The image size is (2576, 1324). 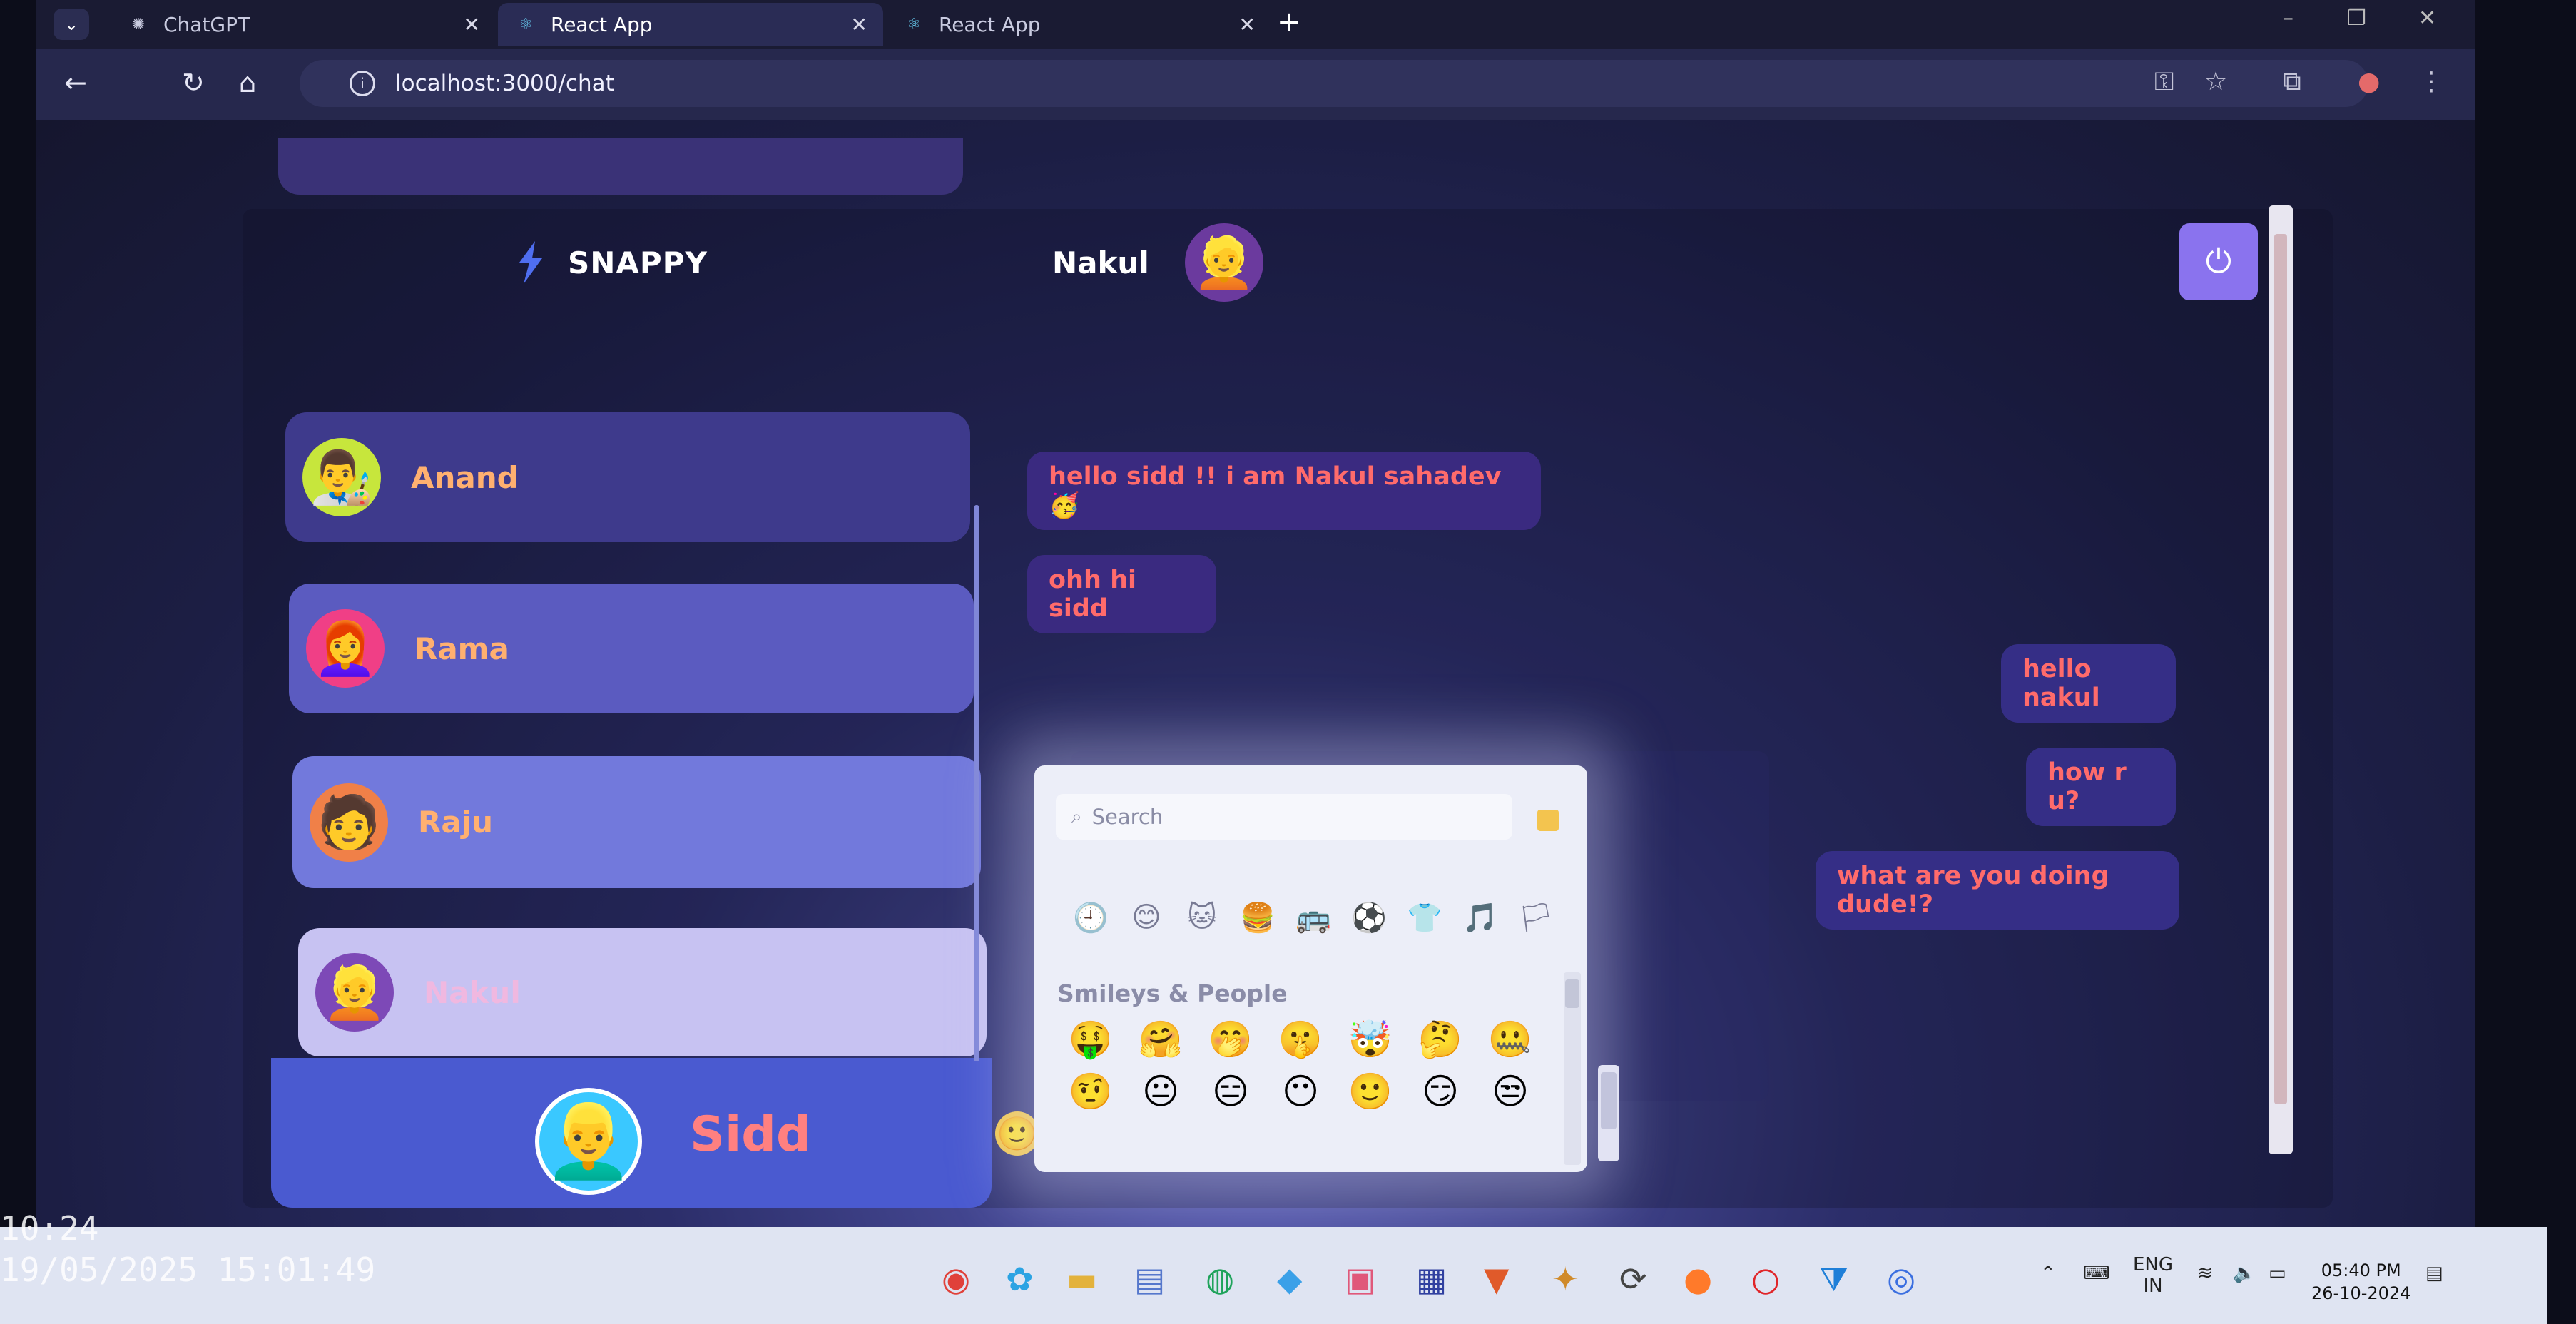 What do you see at coordinates (2431, 81) in the screenshot?
I see `menu-dots-icon: ⋮` at bounding box center [2431, 81].